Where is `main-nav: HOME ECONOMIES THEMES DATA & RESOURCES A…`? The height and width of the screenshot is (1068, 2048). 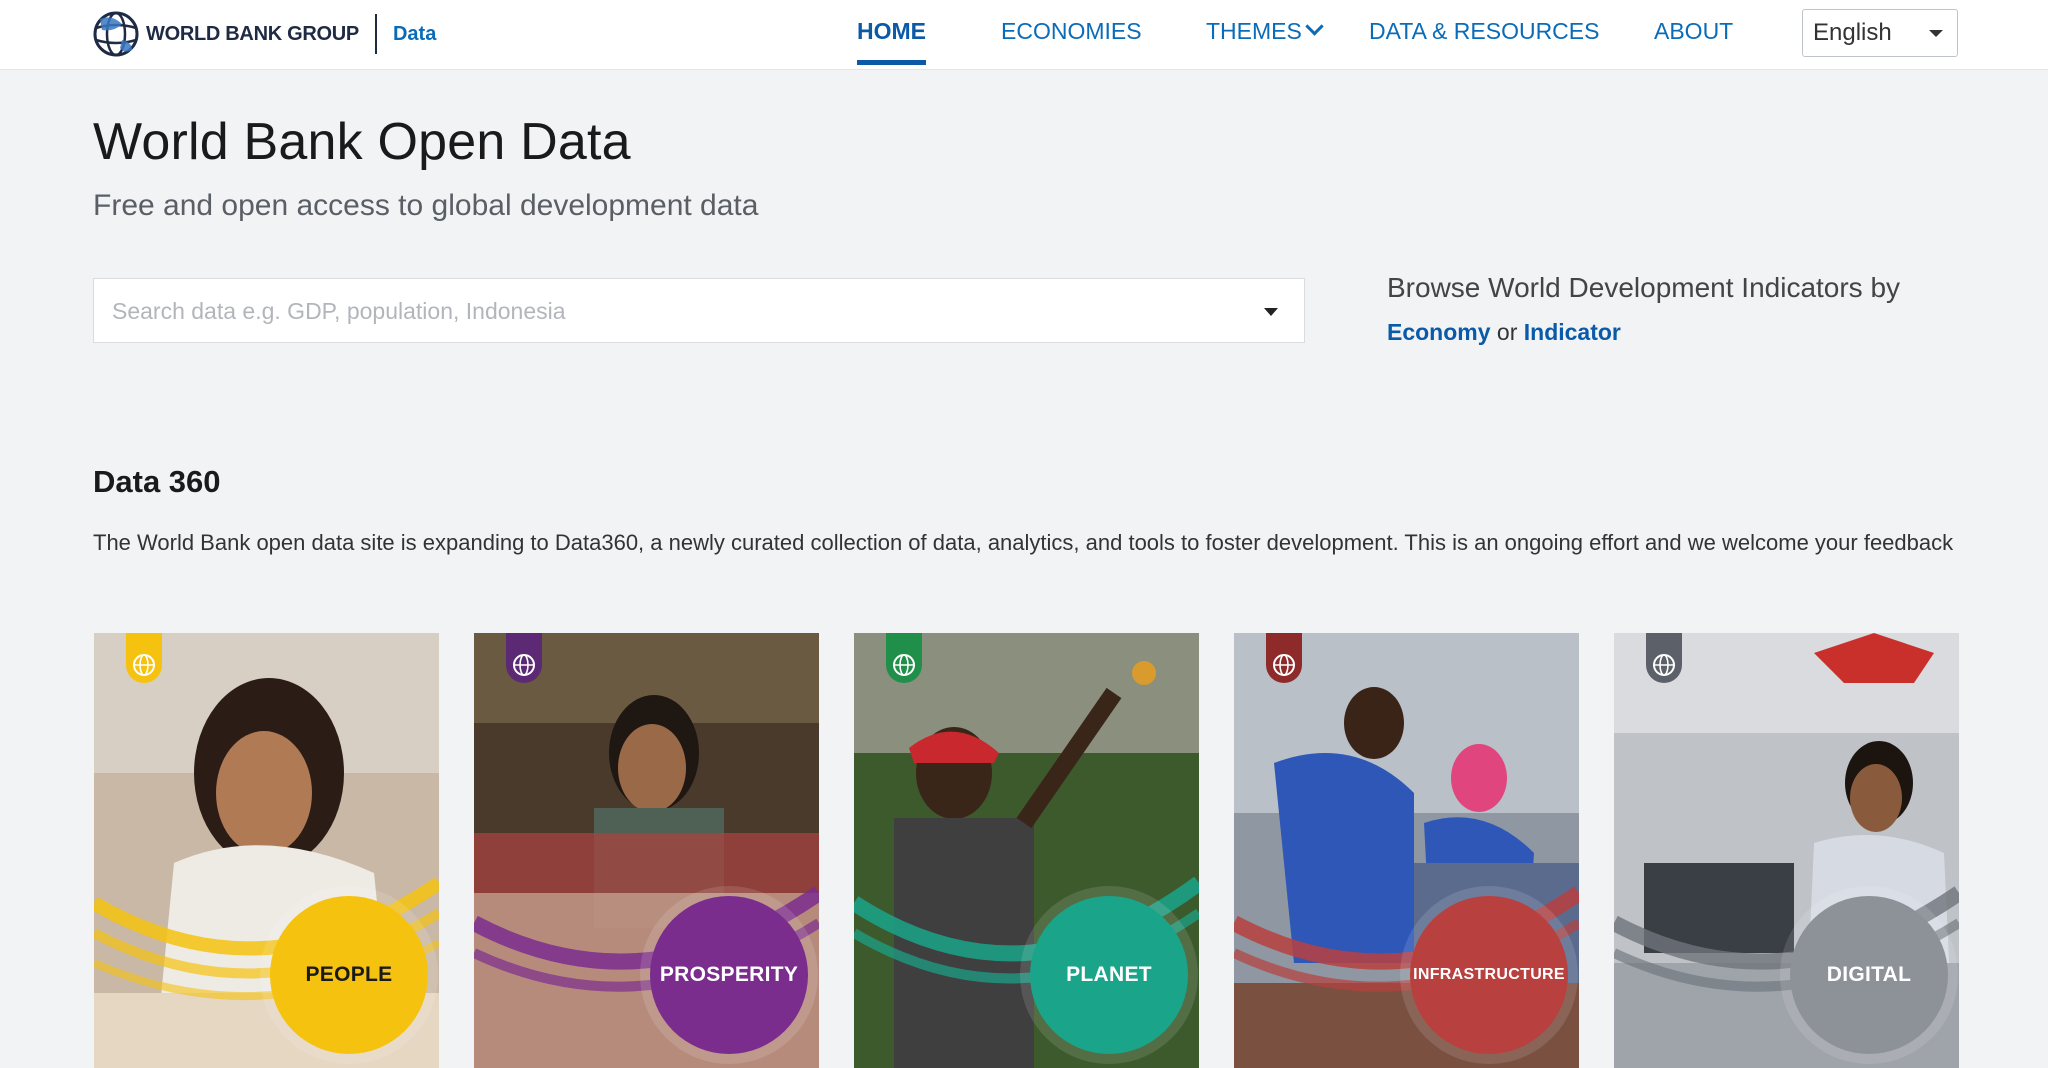
main-nav: HOME ECONOMIES THEMES DATA & RESOURCES A… is located at coordinates (1024, 34).